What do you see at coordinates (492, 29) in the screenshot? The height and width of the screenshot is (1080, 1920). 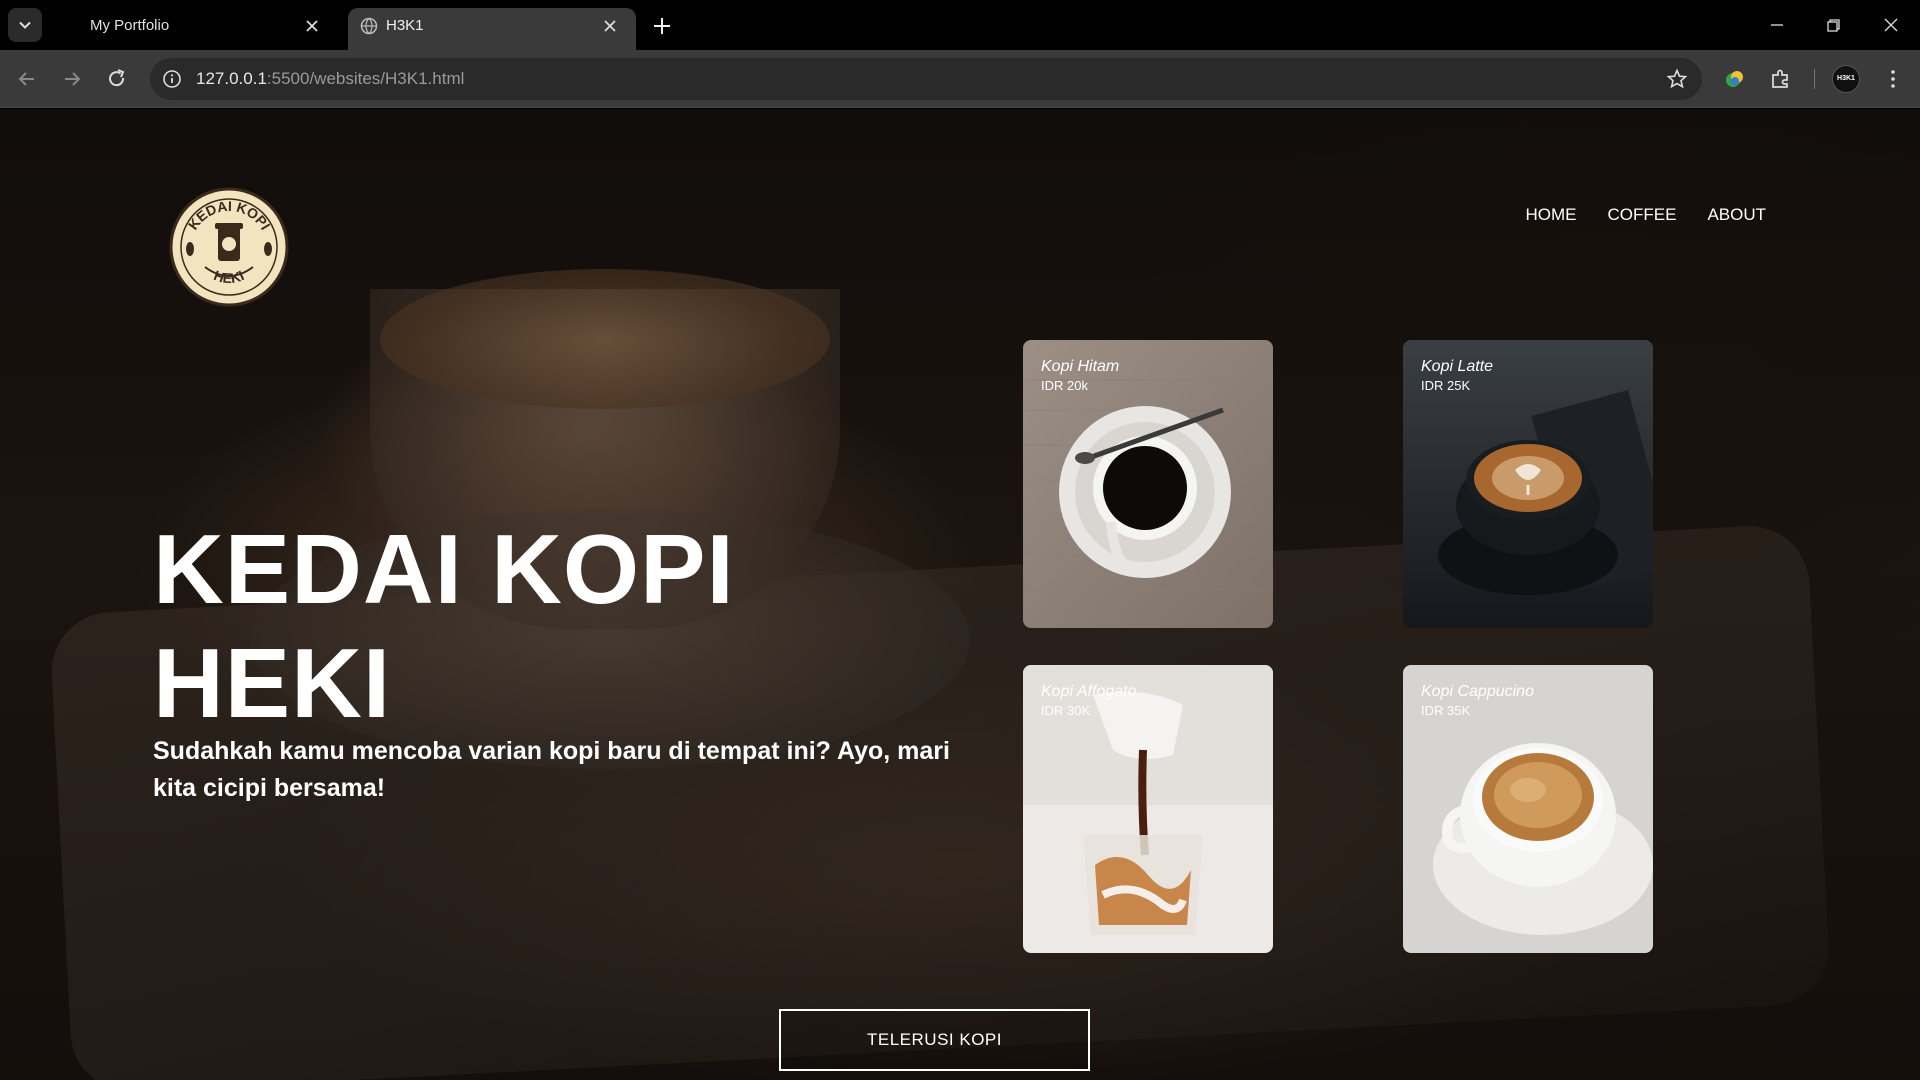 I see `tab-h3k1: H3K1` at bounding box center [492, 29].